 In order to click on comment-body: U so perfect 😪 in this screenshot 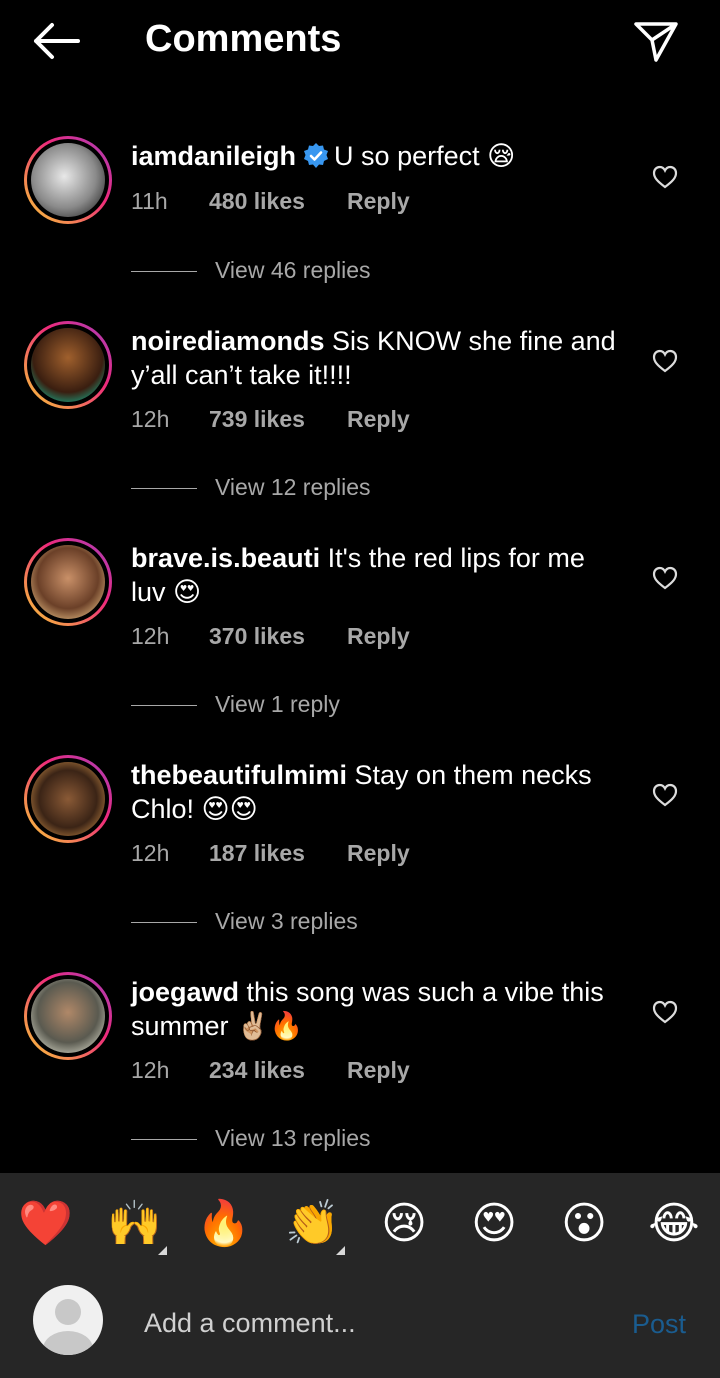, I will do `click(425, 156)`.